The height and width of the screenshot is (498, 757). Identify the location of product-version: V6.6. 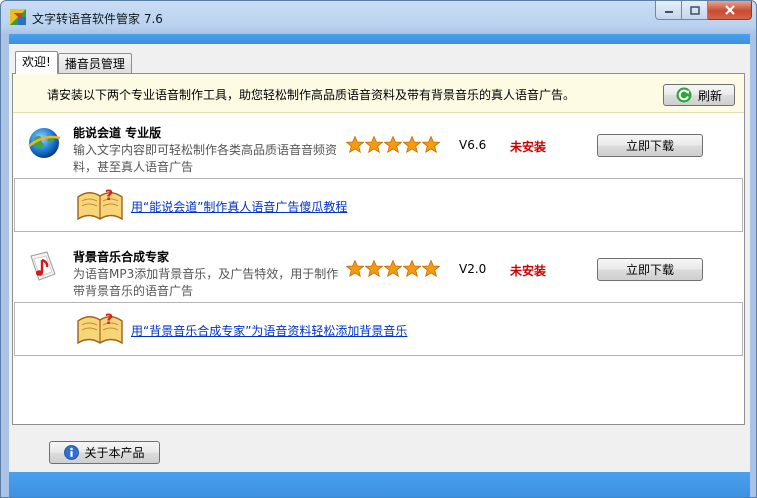
(473, 145).